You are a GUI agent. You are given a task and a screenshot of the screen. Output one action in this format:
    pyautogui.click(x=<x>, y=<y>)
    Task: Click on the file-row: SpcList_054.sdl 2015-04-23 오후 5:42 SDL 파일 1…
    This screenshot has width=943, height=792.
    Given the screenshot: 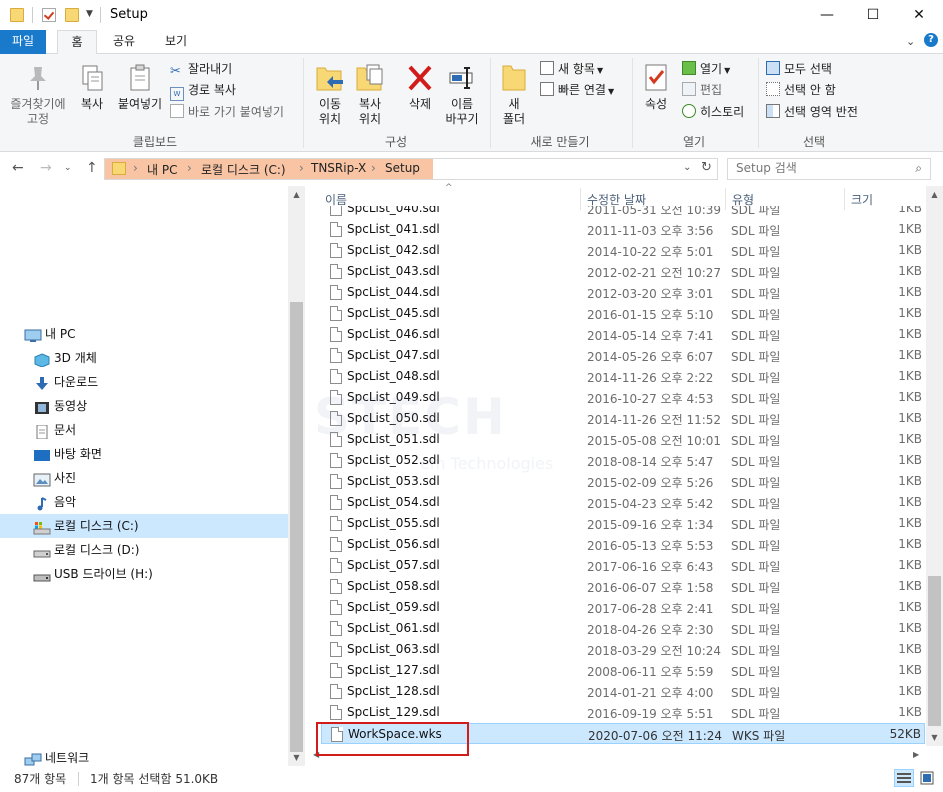 What is the action you would take?
    pyautogui.click(x=623, y=502)
    